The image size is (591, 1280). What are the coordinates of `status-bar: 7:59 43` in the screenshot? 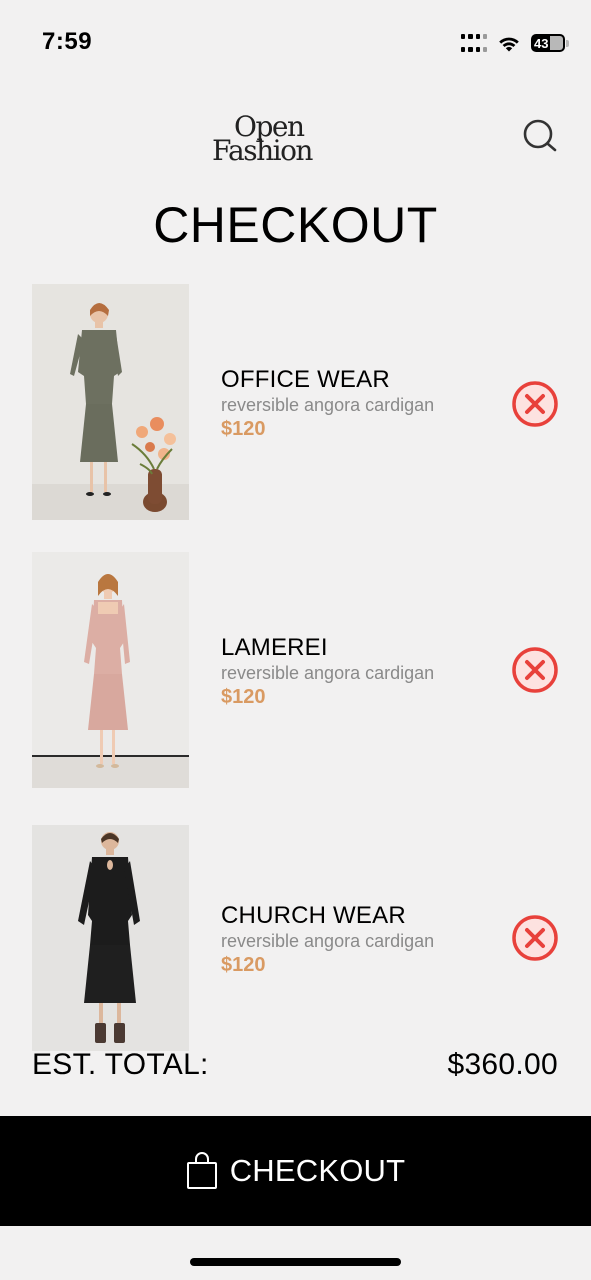 It's located at (295, 40).